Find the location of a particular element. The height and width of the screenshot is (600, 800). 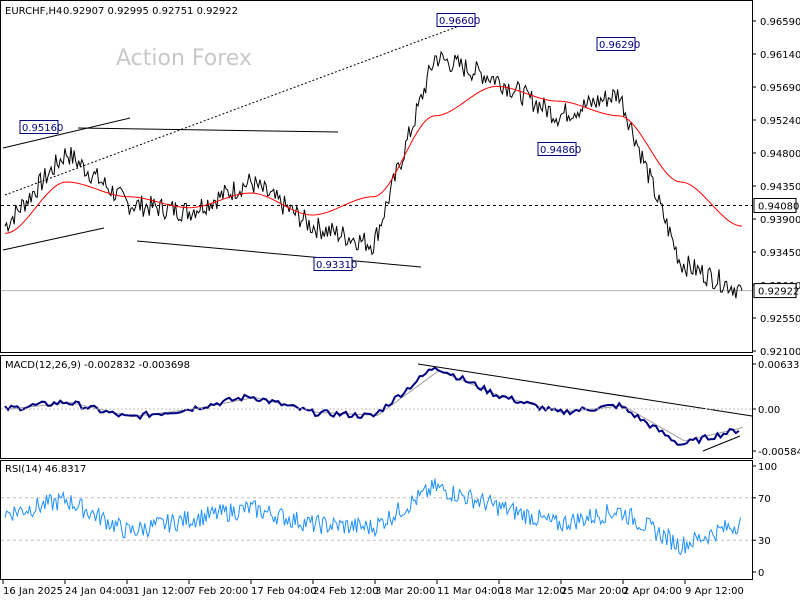

annotation-label: 0.96290 is located at coordinates (619, 45).